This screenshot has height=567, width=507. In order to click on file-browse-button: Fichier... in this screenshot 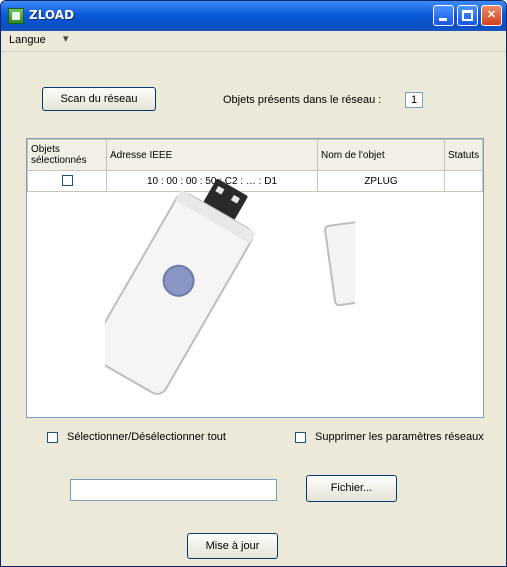, I will do `click(351, 488)`.